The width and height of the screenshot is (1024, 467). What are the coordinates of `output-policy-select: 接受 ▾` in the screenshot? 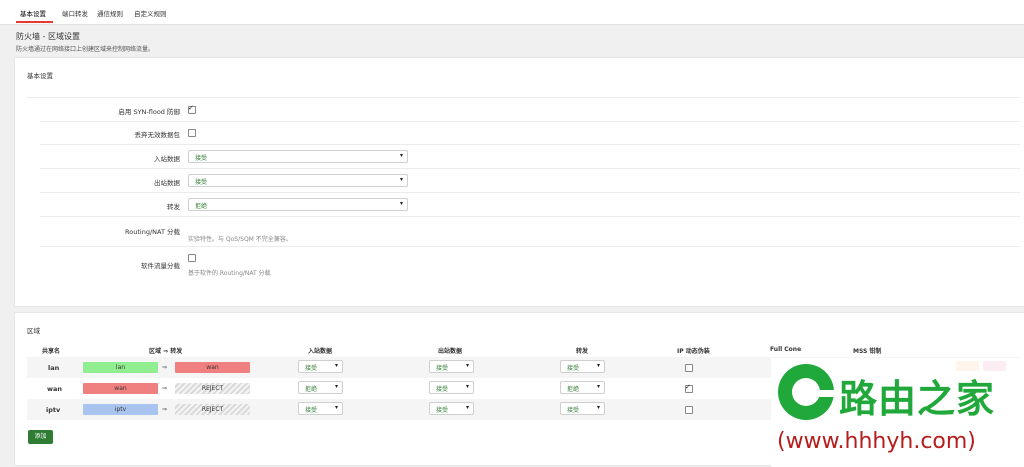 It's located at (298, 180).